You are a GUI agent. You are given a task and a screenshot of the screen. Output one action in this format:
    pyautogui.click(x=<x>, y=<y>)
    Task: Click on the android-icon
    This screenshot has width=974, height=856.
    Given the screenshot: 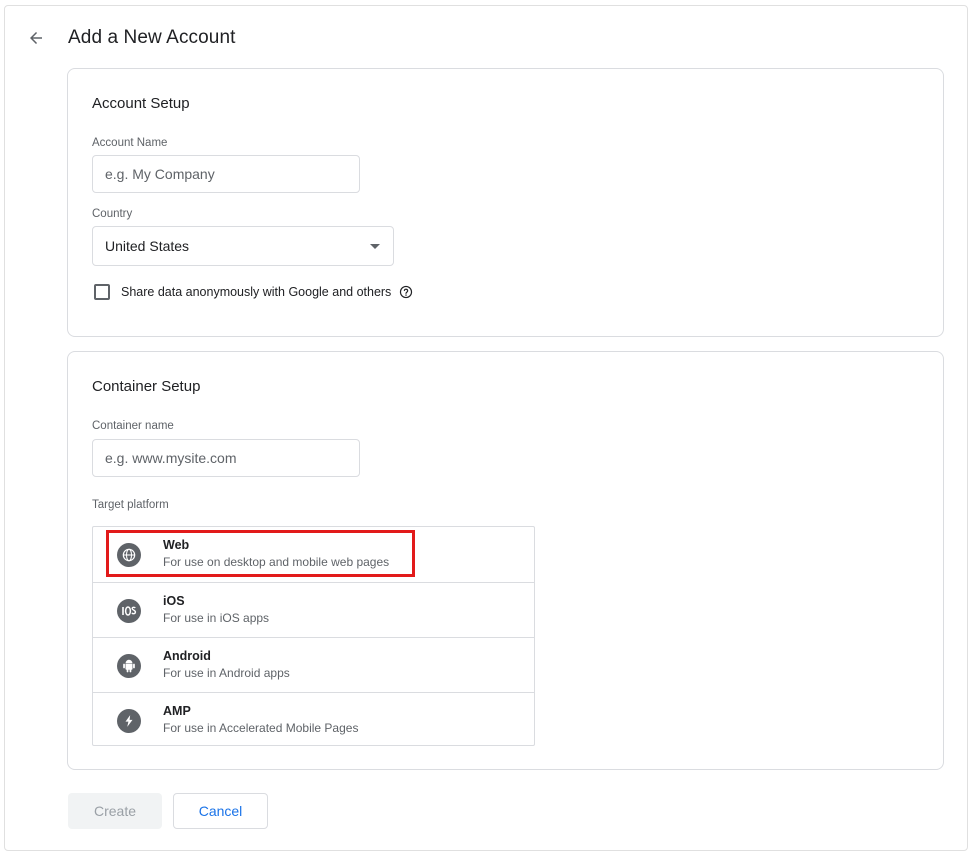 What is the action you would take?
    pyautogui.click(x=129, y=666)
    